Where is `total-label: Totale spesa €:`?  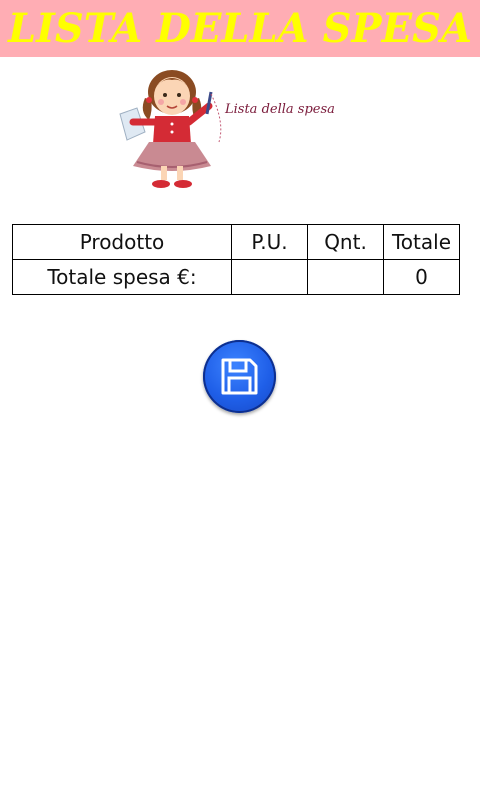
total-label: Totale spesa €: is located at coordinates (122, 277).